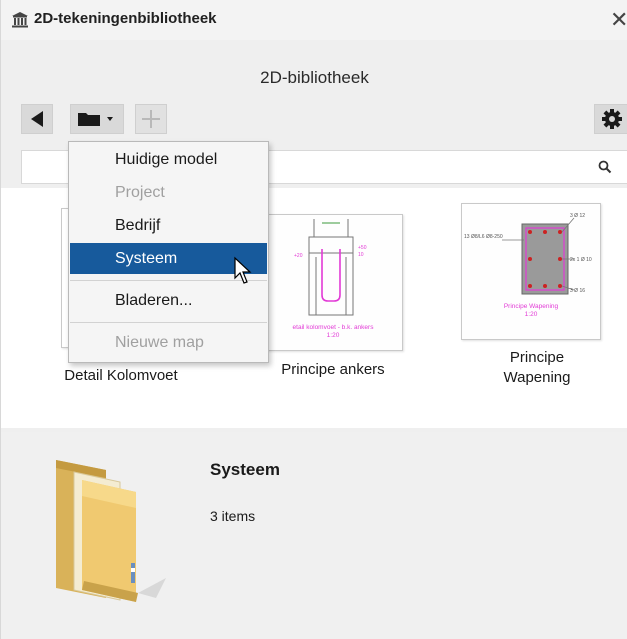 This screenshot has height=639, width=627. Describe the element at coordinates (168, 225) in the screenshot. I see `menu-item-bedrijf: Bedrijf` at that location.